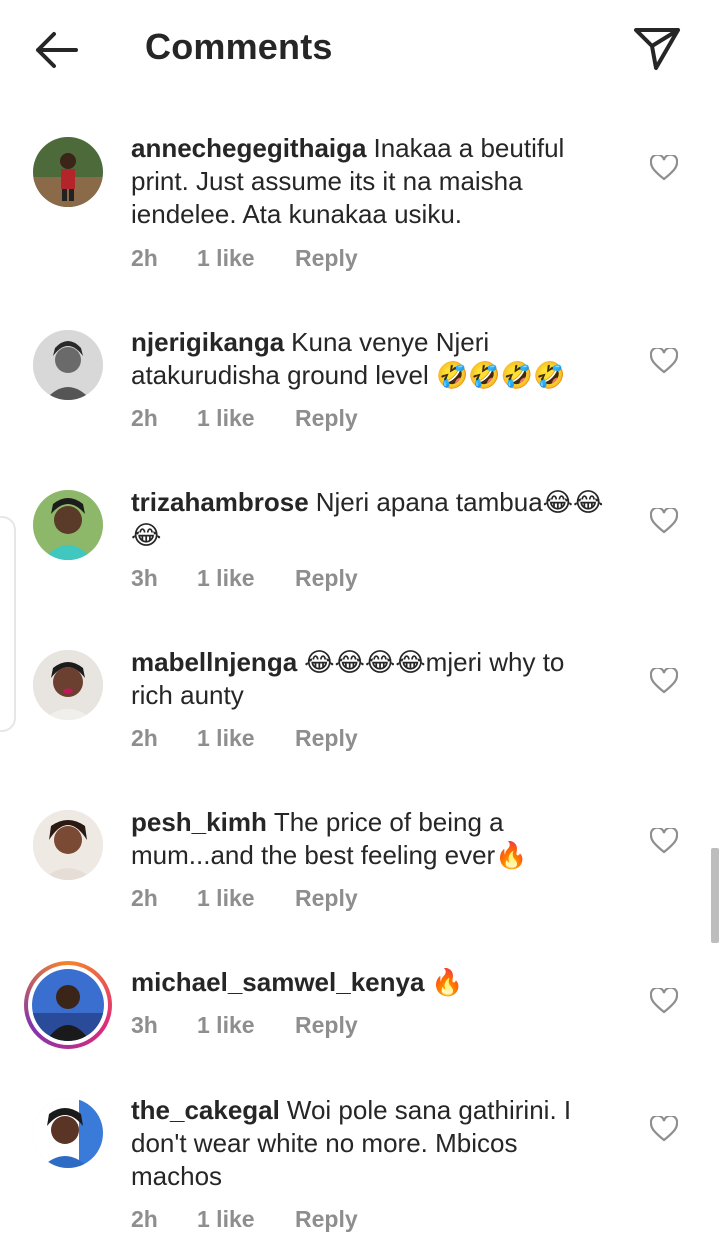 The image size is (720, 1233). I want to click on page-title: Comments, so click(239, 46).